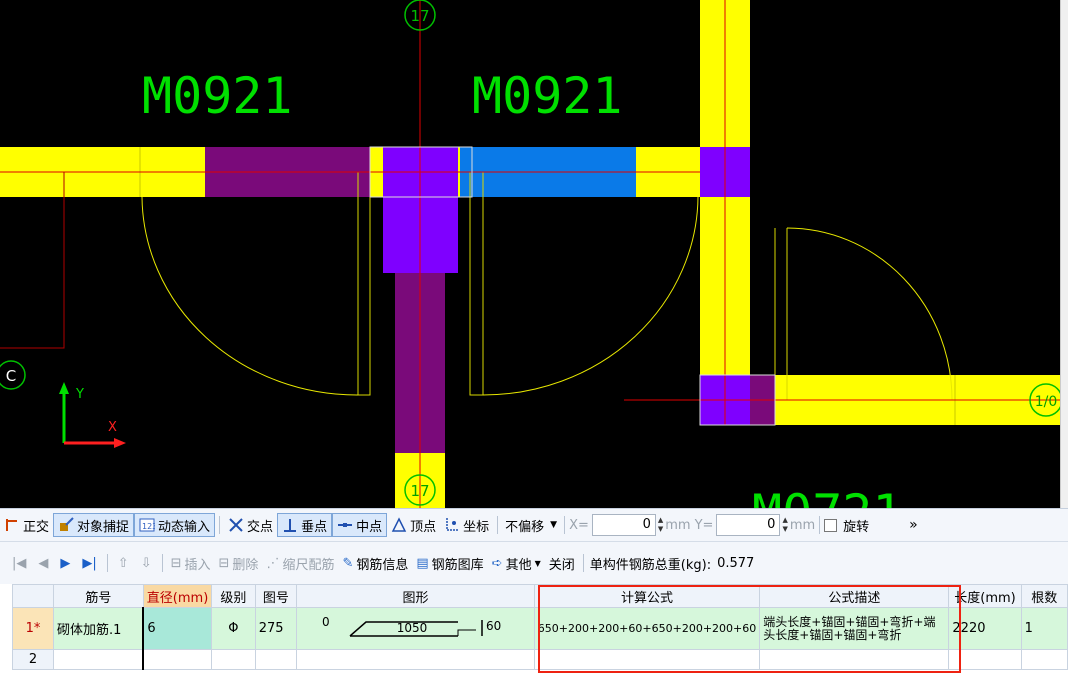  I want to click on move-down-icon: ⇩, so click(146, 563).